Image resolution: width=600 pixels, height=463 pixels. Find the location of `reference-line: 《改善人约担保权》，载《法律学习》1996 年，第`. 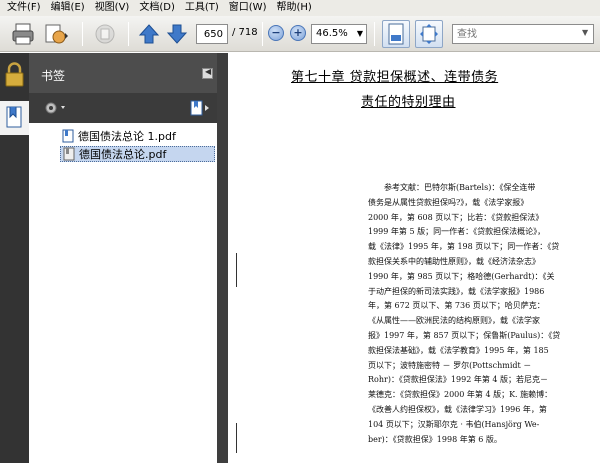

reference-line: 《改善人约担保权》，载《法律学习》1996 年，第 is located at coordinates (457, 409).